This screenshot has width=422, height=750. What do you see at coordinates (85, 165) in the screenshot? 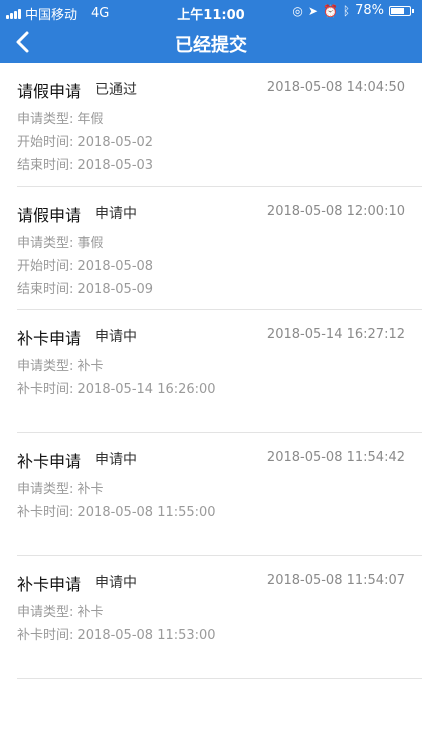
I see `item-detail: 结束时间: 2018-05-03` at bounding box center [85, 165].